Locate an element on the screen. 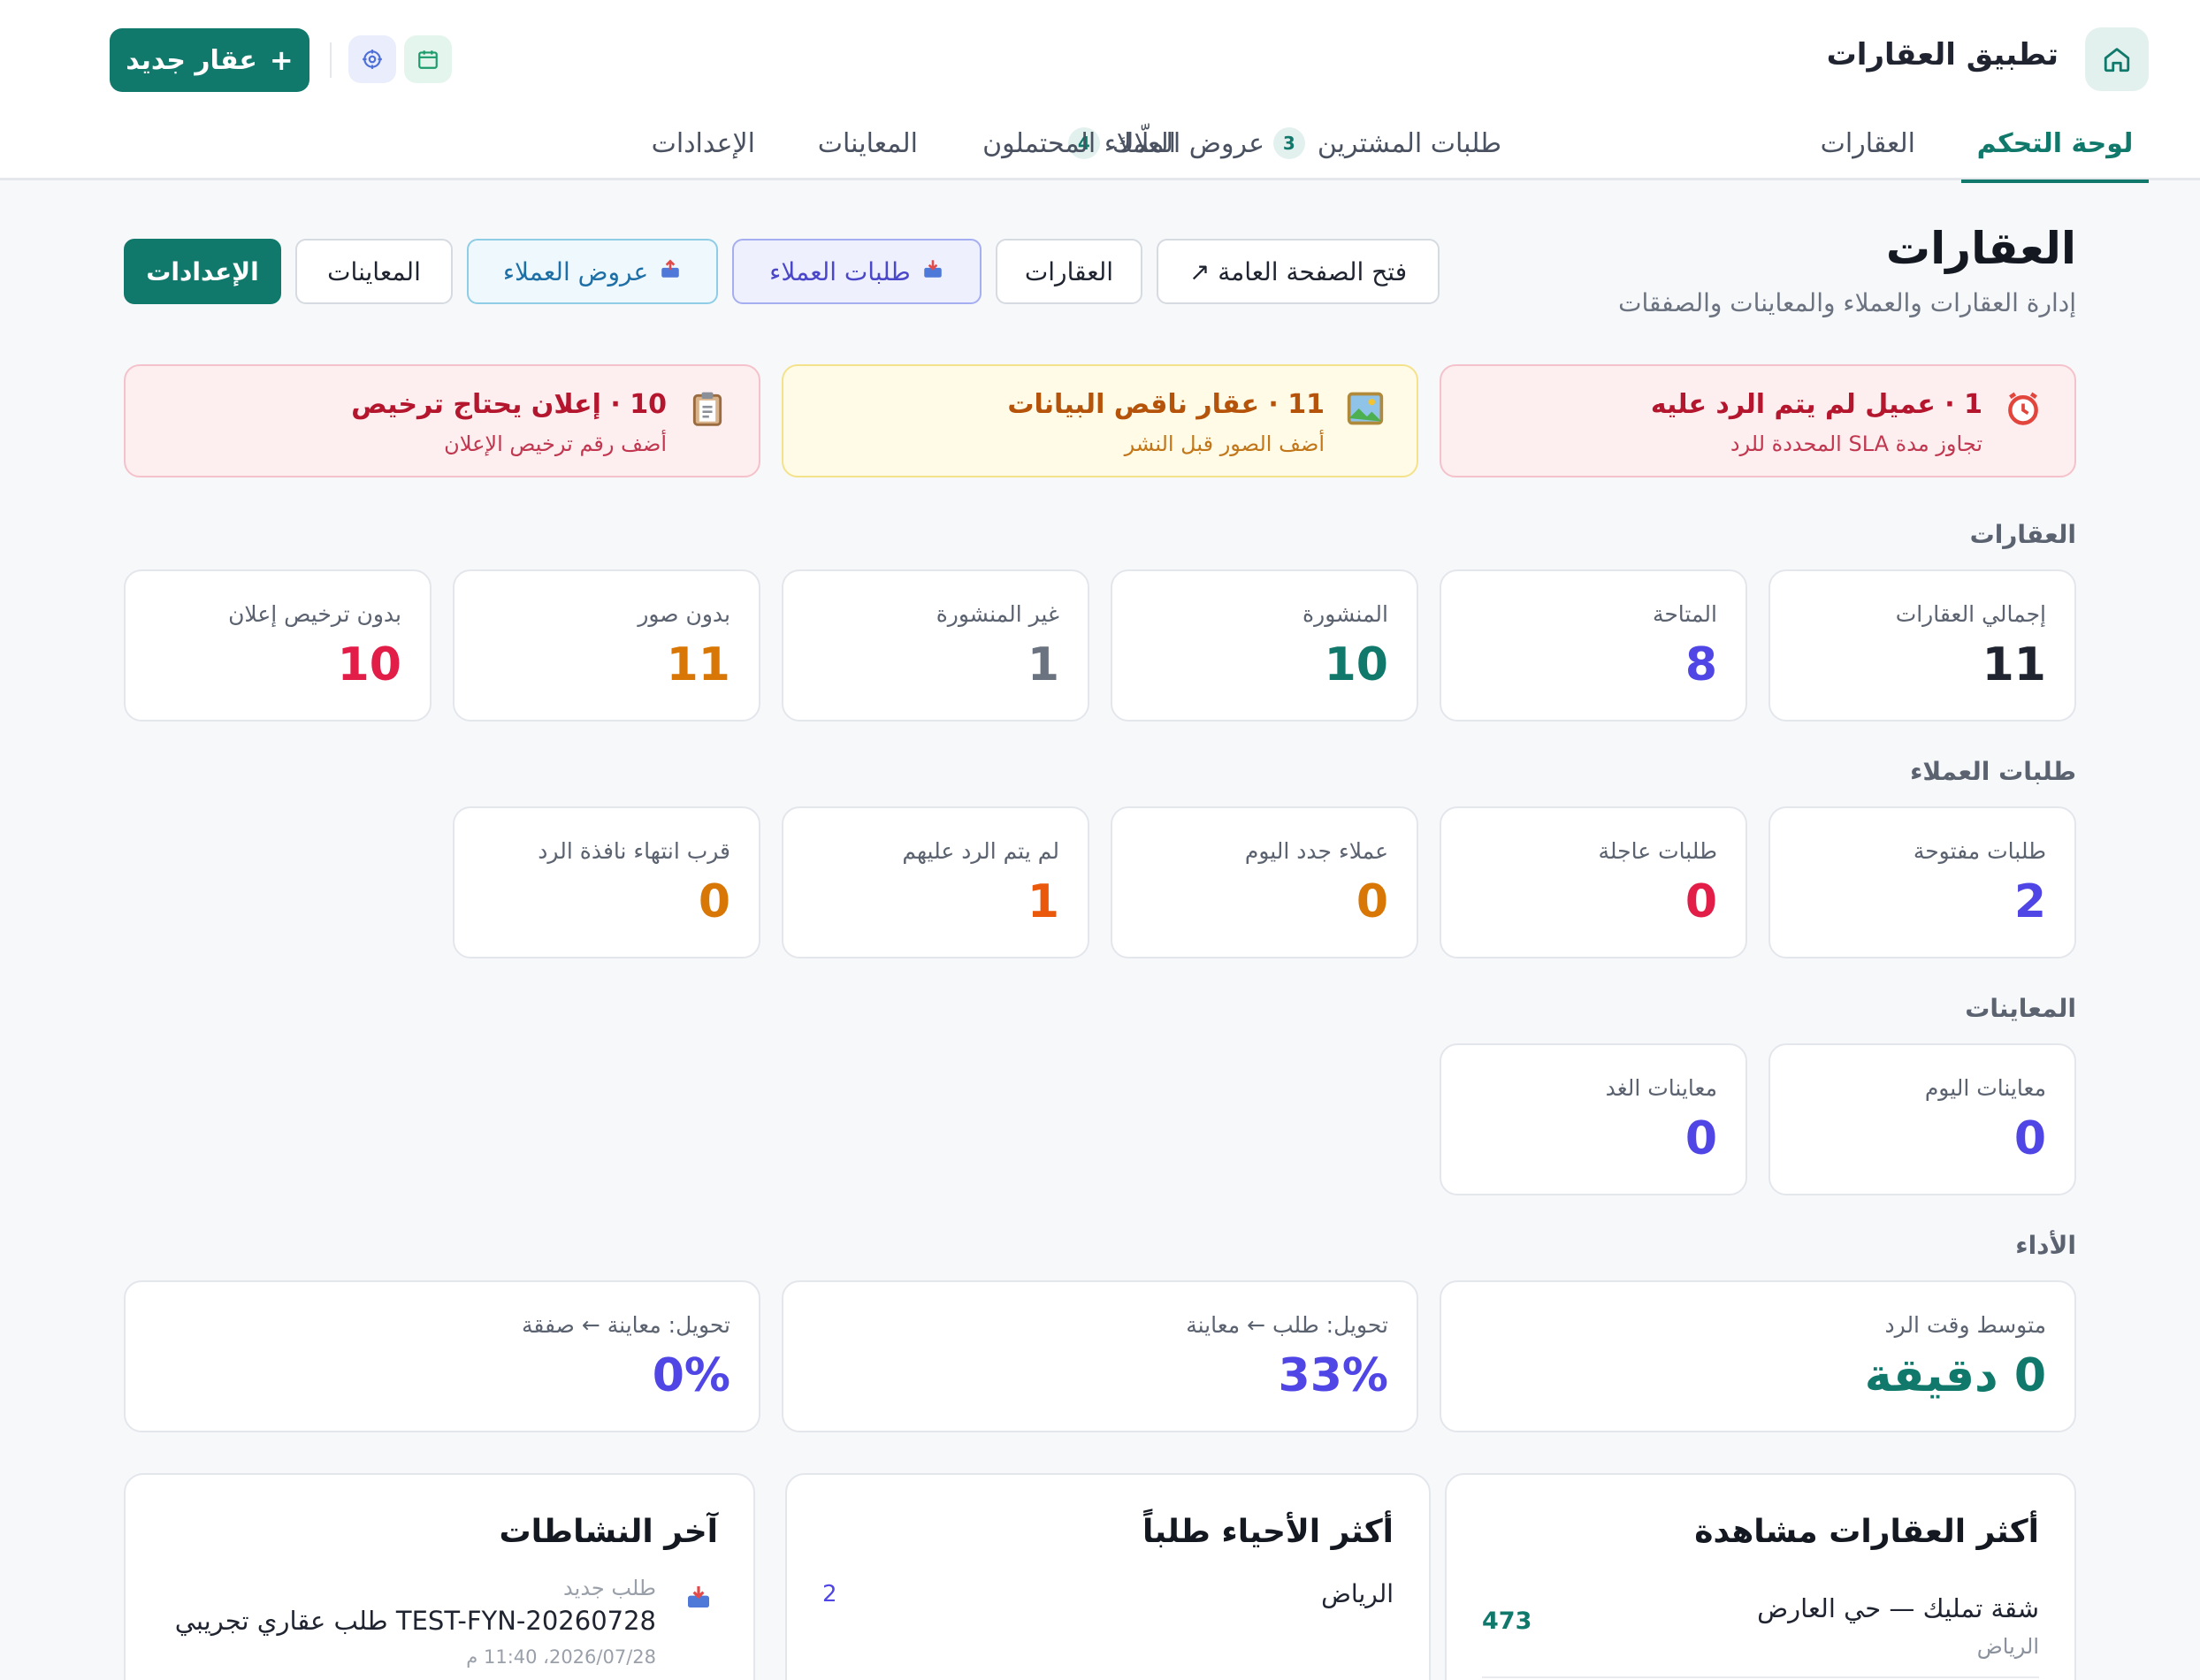 The width and height of the screenshot is (2200, 1680). plus-icon: + is located at coordinates (281, 60).